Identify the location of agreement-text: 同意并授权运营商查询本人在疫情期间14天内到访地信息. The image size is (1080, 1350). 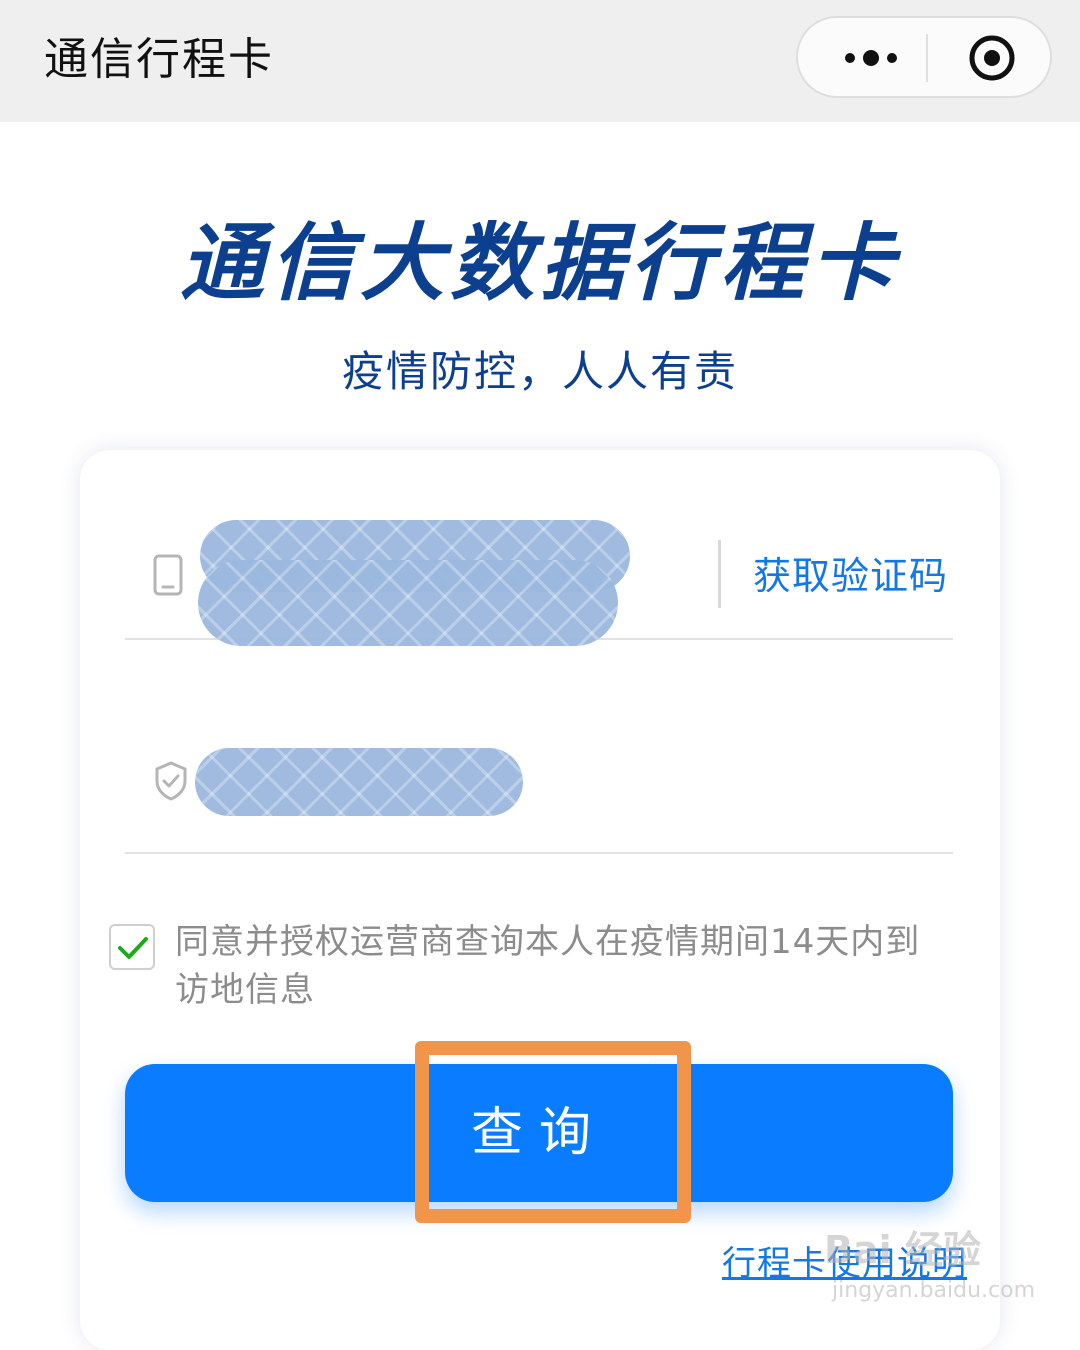
(548, 966).